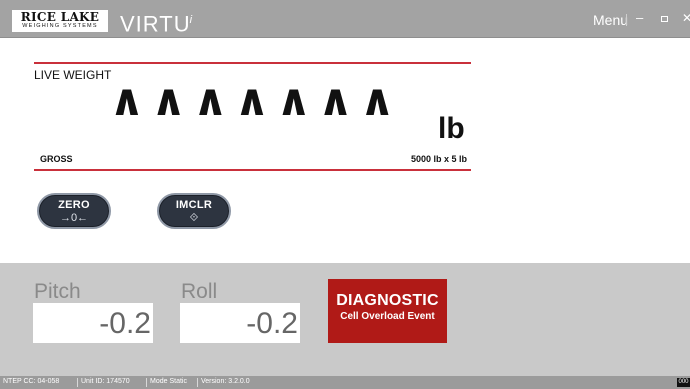  I want to click on menu-button: Menu, so click(610, 20).